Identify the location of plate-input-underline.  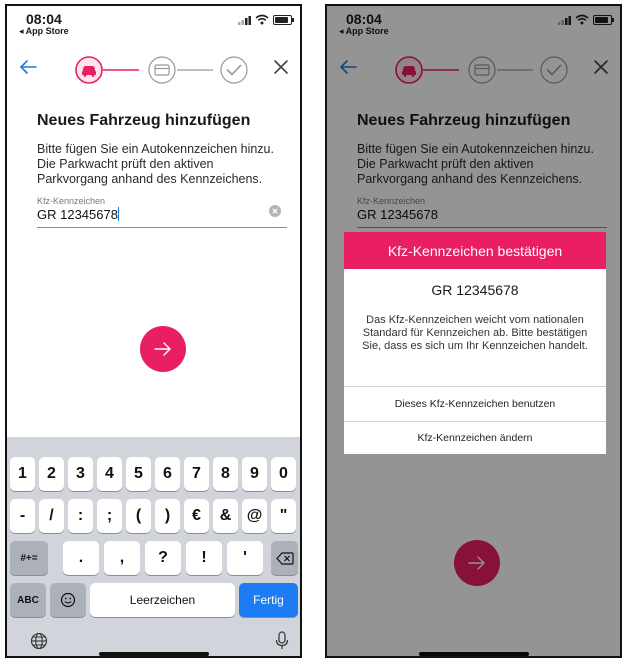
(162, 227).